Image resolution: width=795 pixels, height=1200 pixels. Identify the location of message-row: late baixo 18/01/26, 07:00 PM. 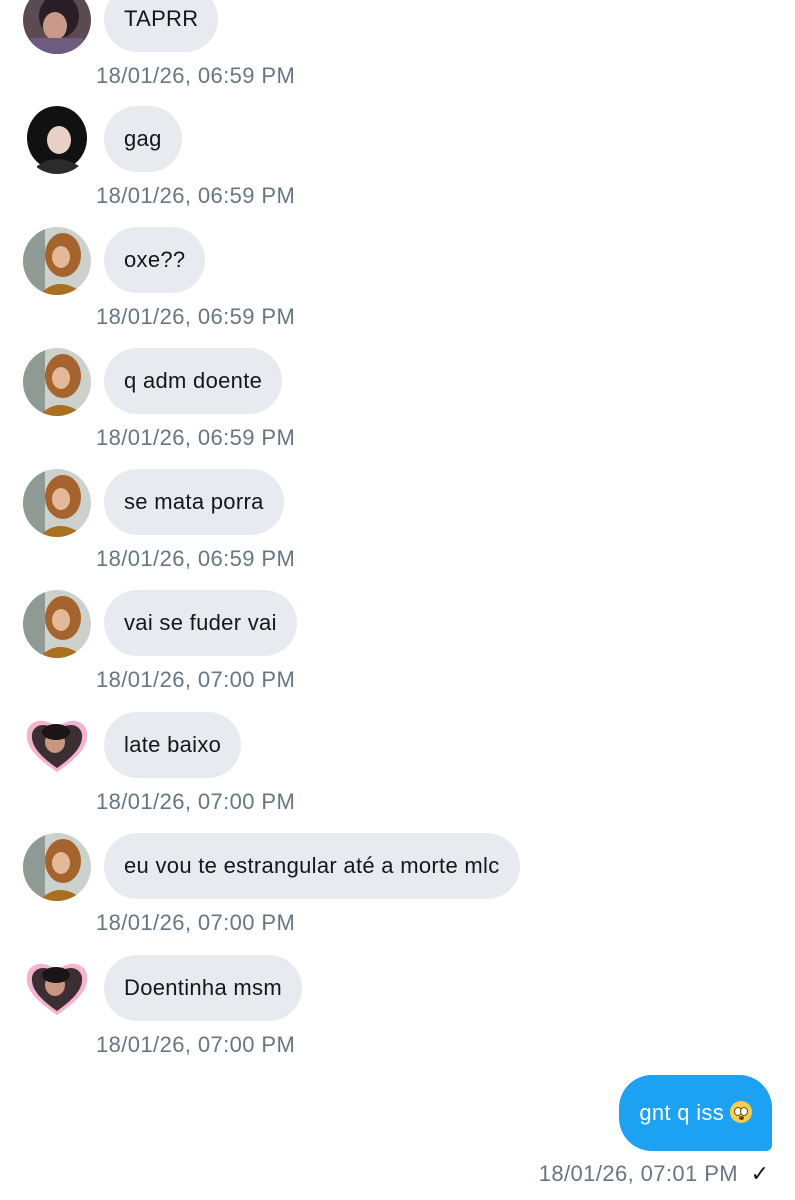
(397, 772).